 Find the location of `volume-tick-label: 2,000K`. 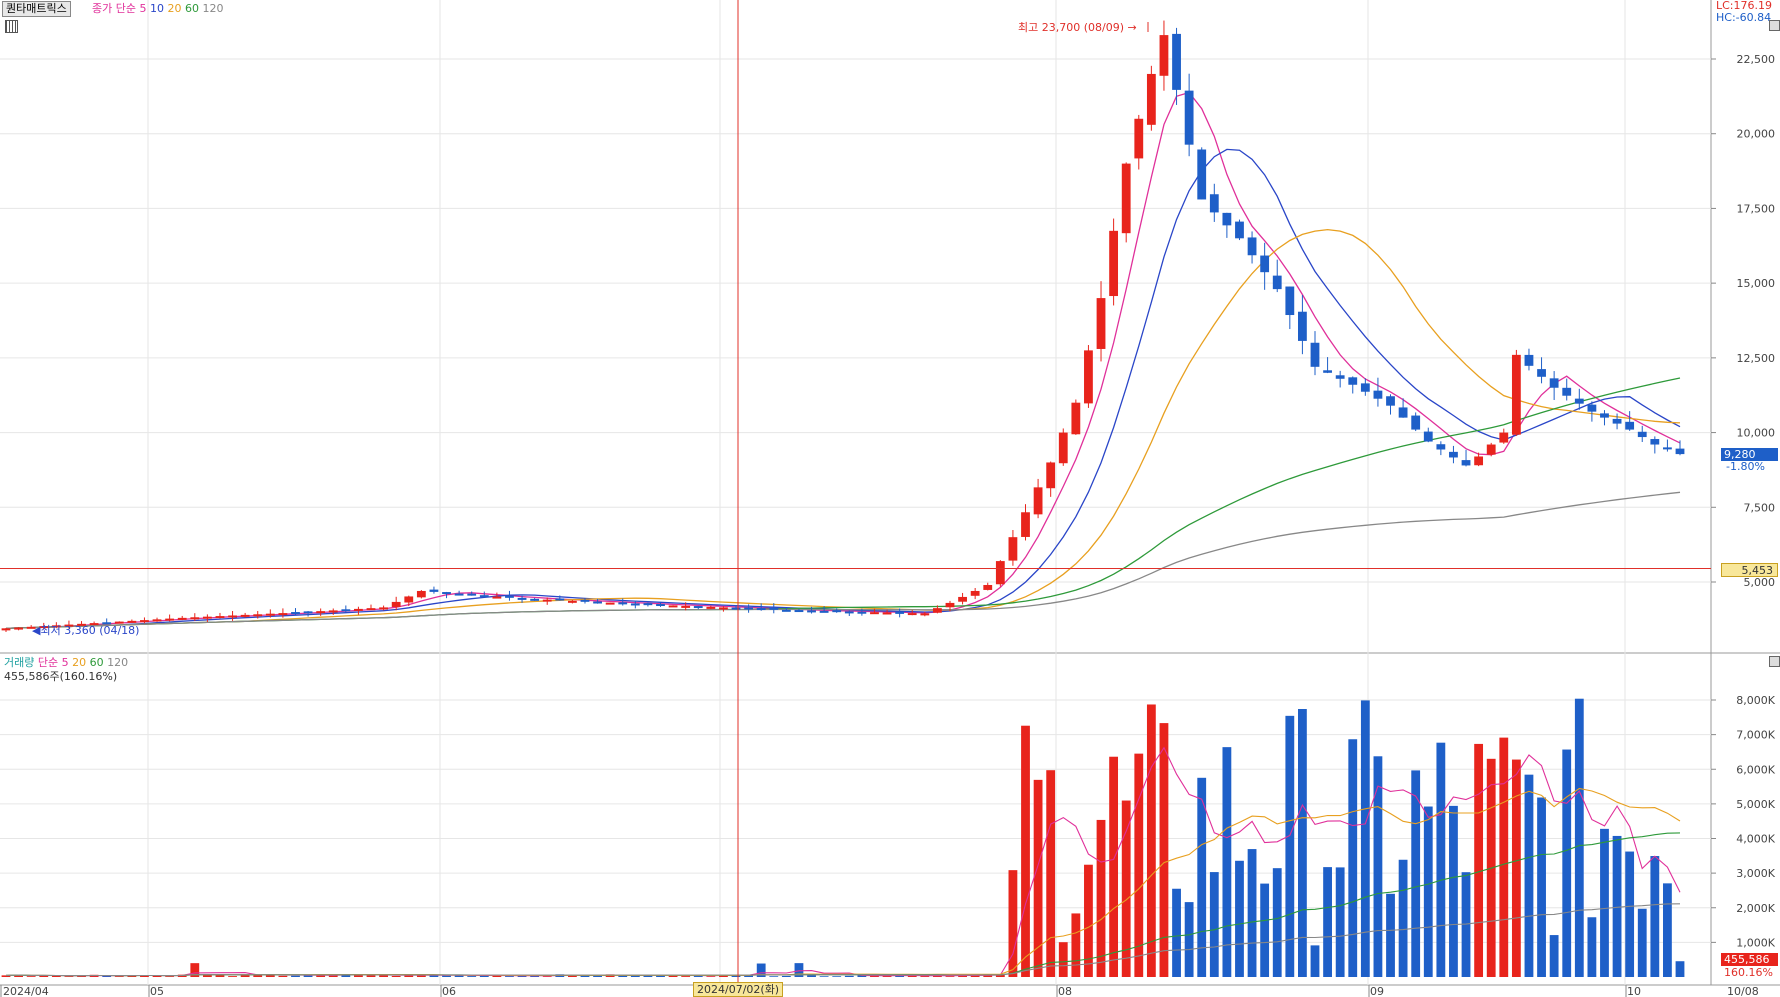

volume-tick-label: 2,000K is located at coordinates (1755, 908).